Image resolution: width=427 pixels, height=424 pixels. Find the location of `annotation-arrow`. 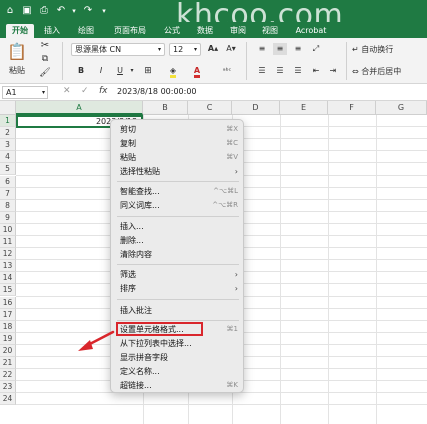

annotation-arrow is located at coordinates (96, 340).